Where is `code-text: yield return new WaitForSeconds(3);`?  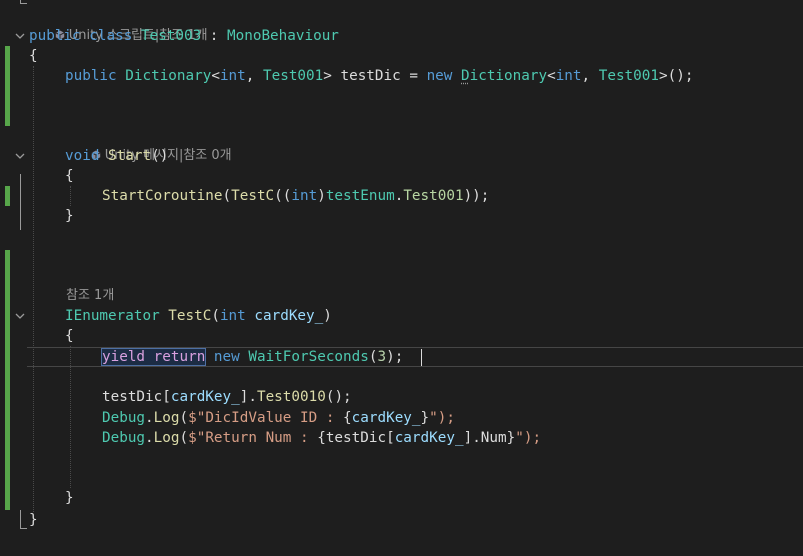
code-text: yield return new WaitForSeconds(3); is located at coordinates (252, 357).